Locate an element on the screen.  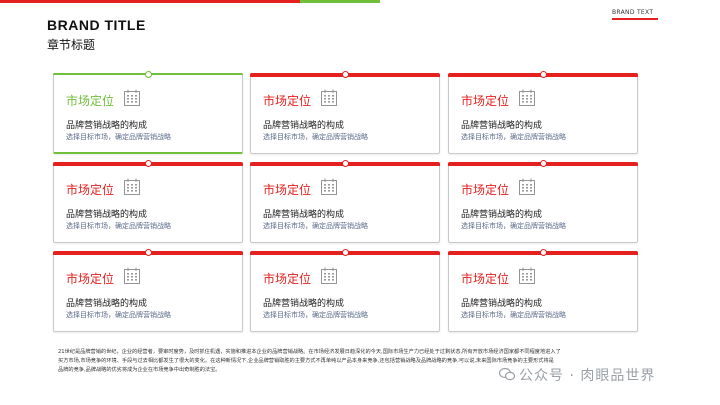
top-accent-red is located at coordinates (150, 1).